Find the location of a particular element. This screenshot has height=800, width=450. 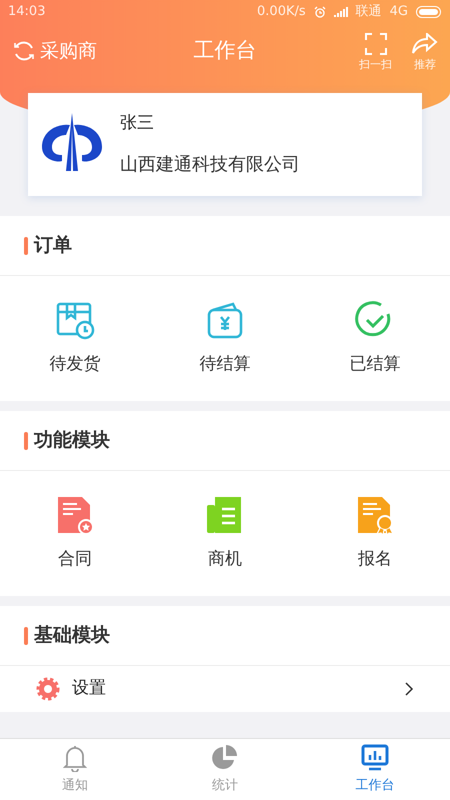

certificate-icon is located at coordinates (375, 514).